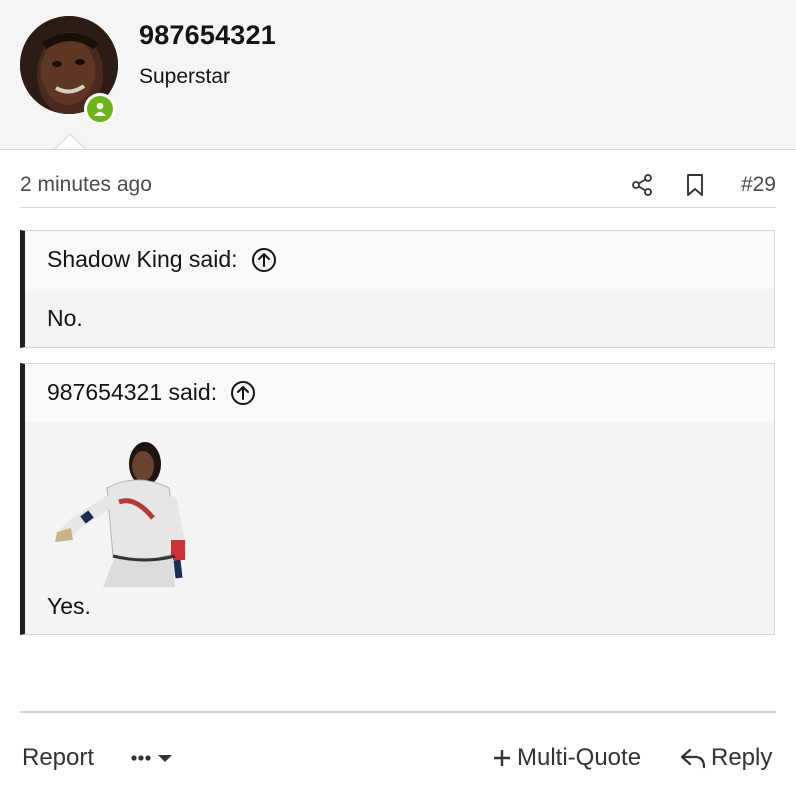 The height and width of the screenshot is (800, 796). What do you see at coordinates (502, 758) in the screenshot?
I see `plus-icon` at bounding box center [502, 758].